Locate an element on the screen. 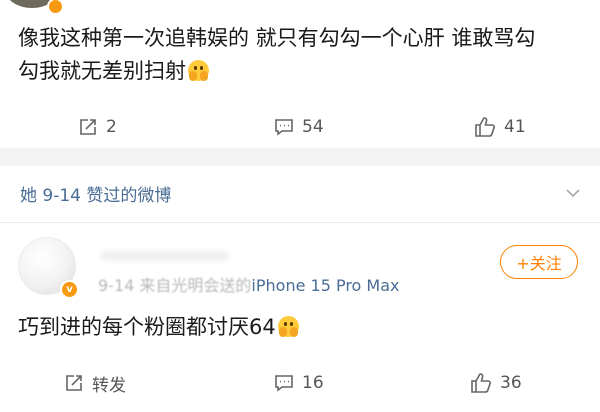  post-text-body: 巧到进的每个粉圈都讨厌64 is located at coordinates (147, 327).